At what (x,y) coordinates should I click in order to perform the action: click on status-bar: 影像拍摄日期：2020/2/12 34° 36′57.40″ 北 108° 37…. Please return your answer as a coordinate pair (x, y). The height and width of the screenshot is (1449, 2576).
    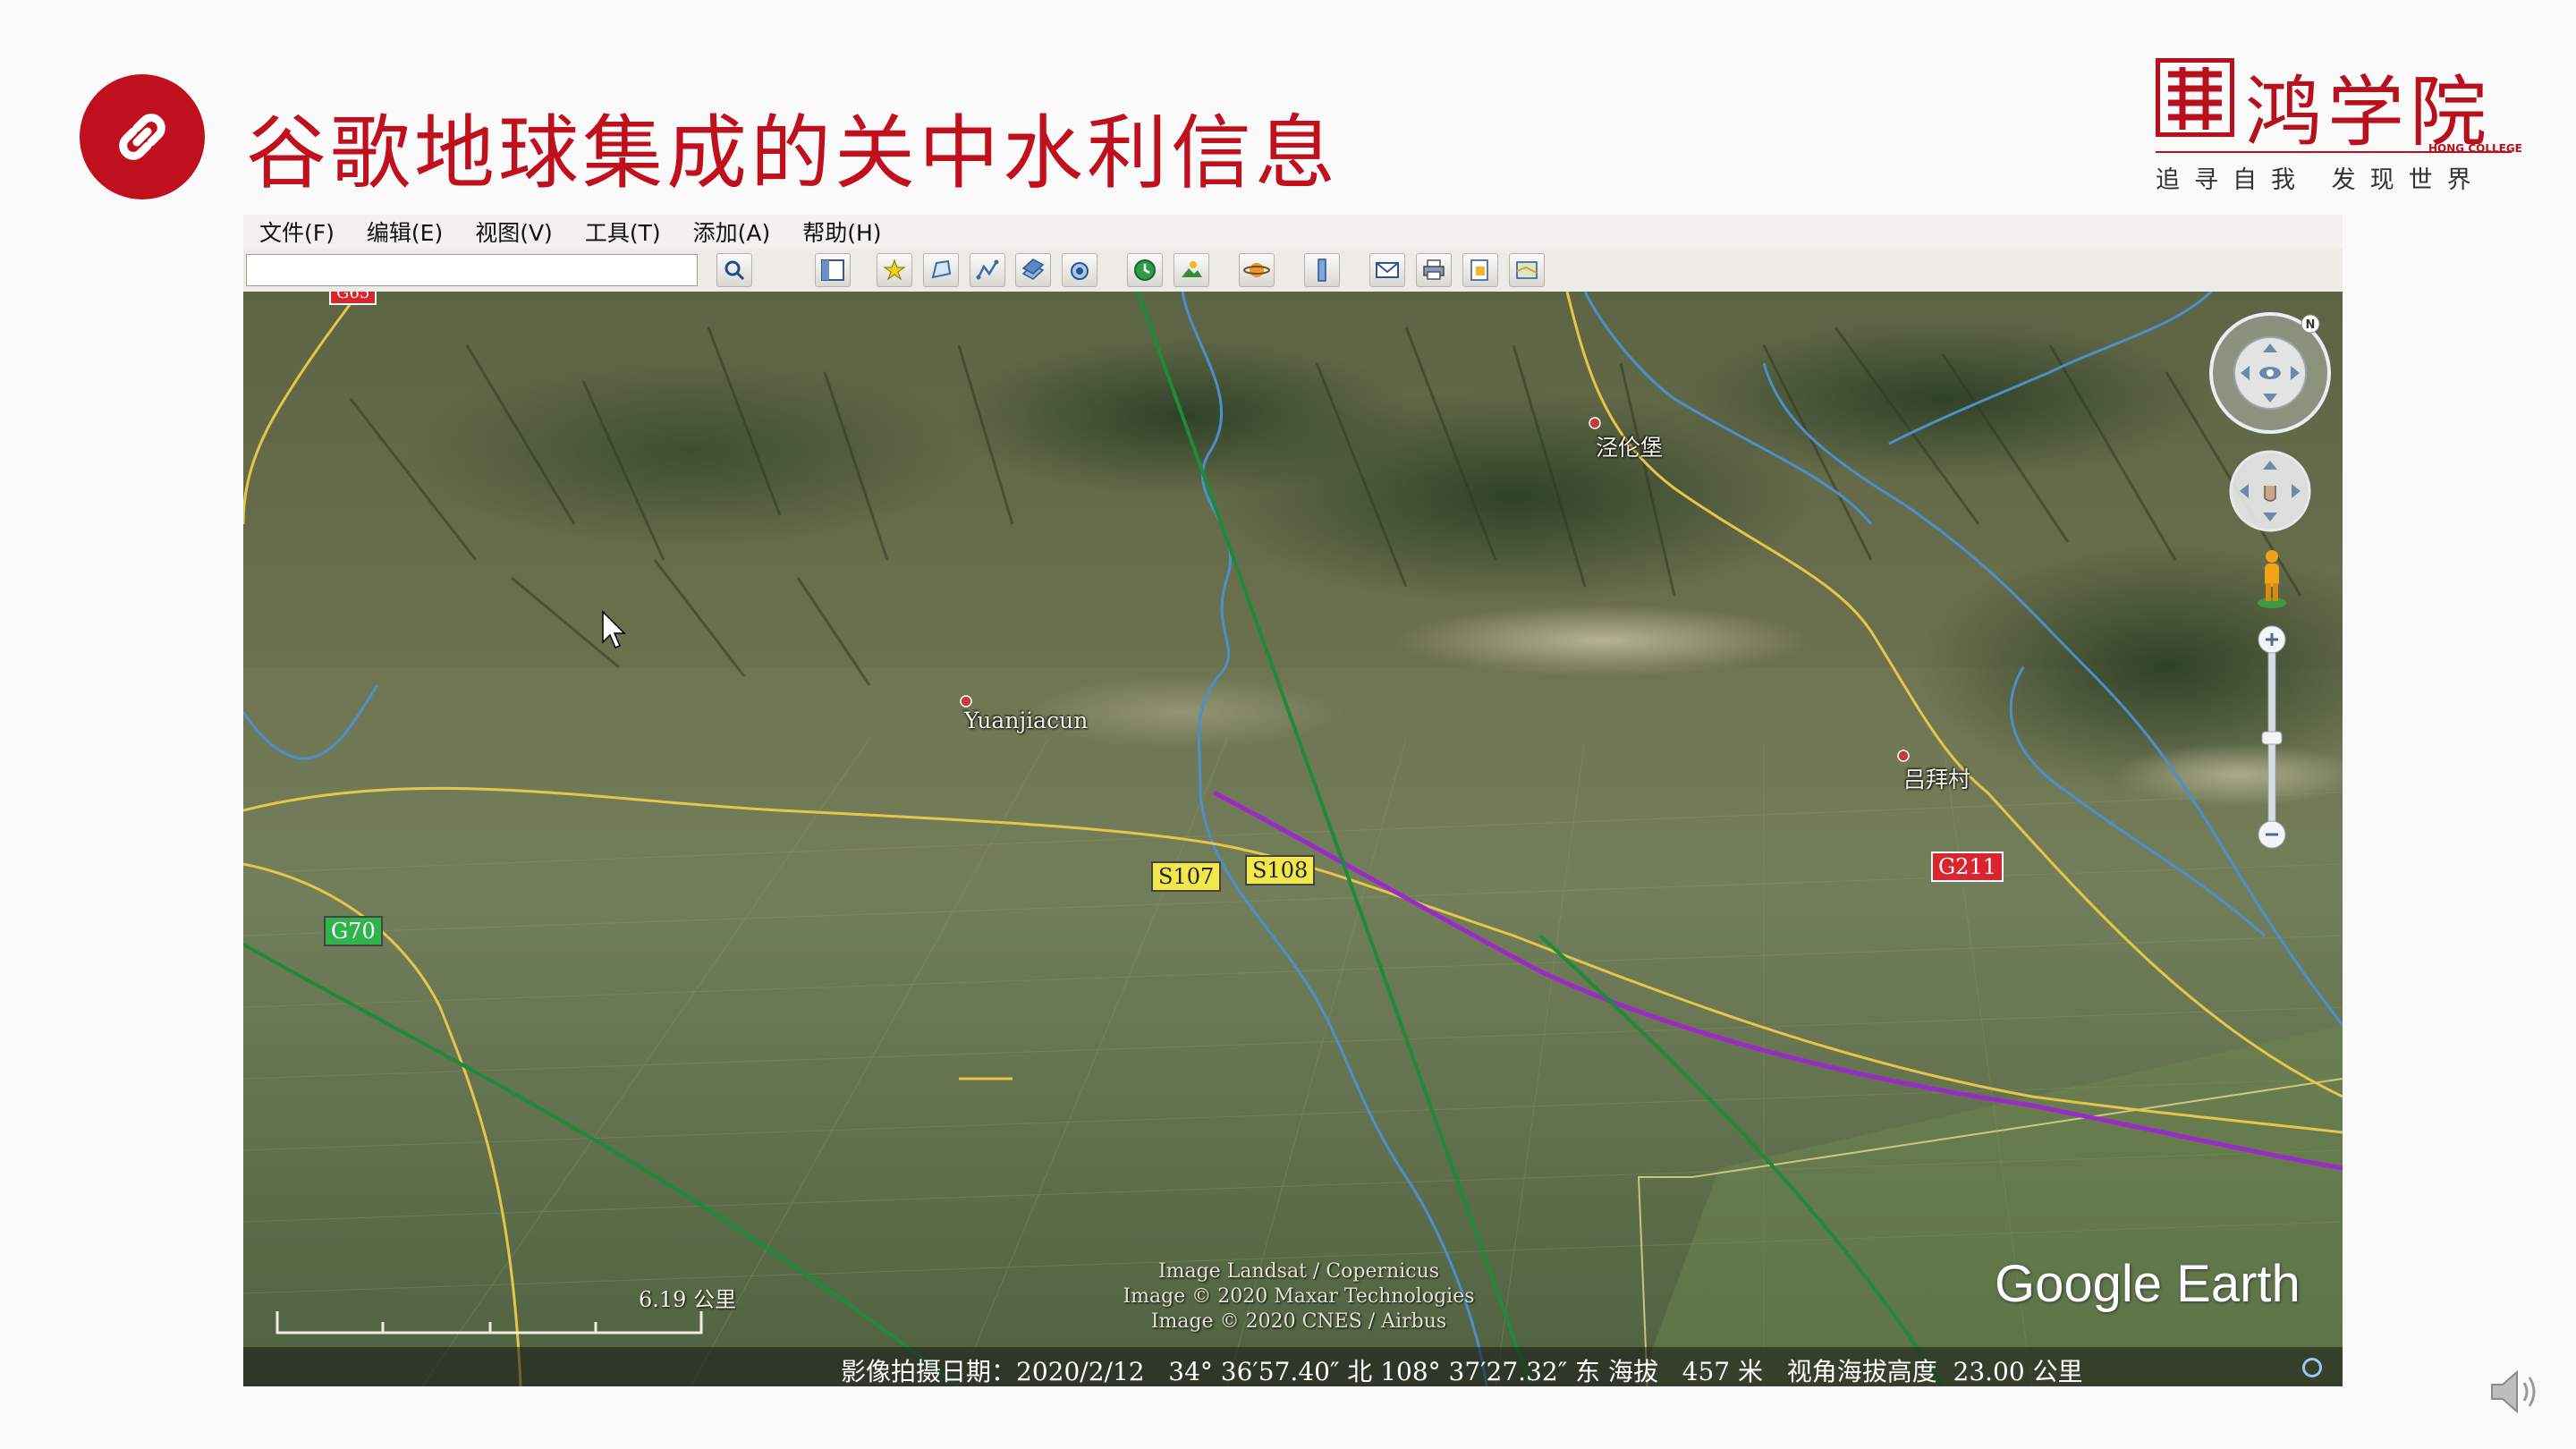
    Looking at the image, I should click on (1293, 1366).